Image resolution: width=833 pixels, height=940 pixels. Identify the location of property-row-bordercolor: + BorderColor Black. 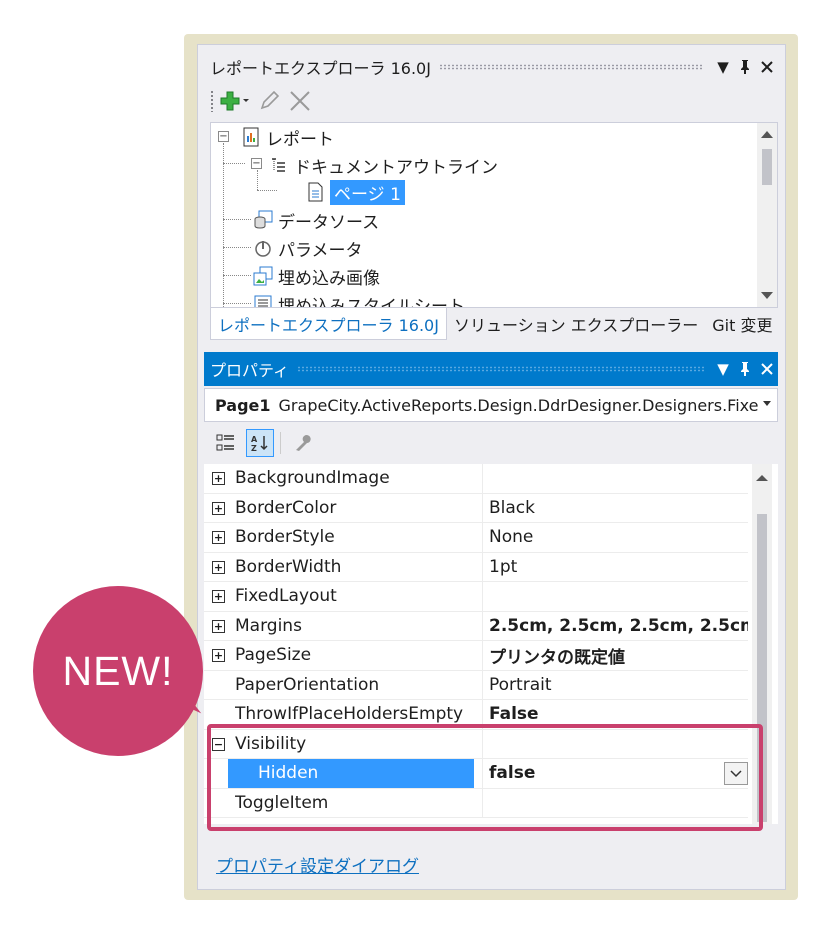
(476, 508).